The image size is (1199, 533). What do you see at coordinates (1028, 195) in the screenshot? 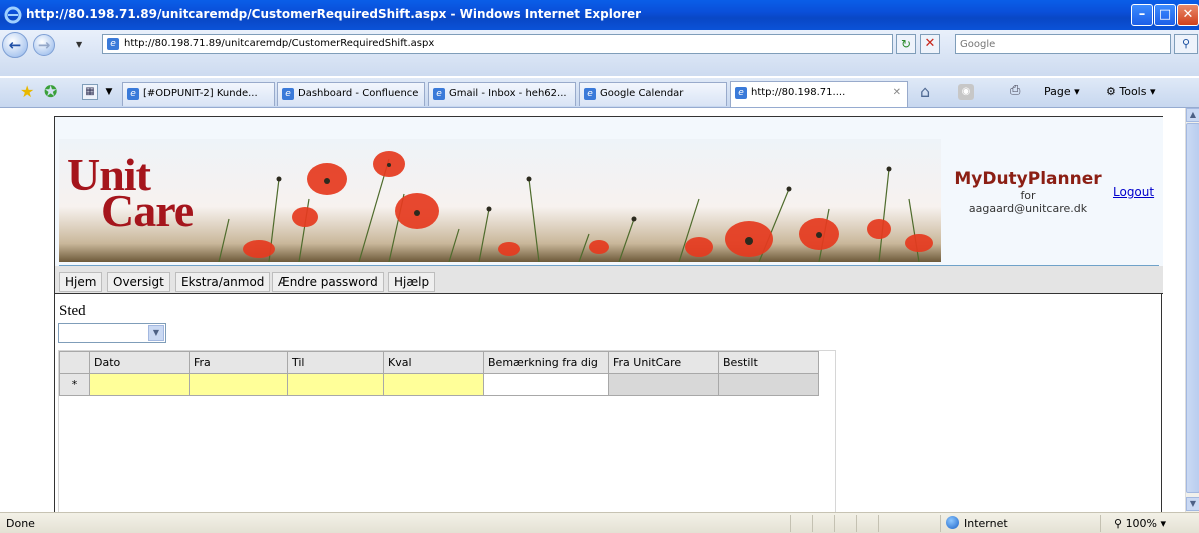
I see `for-label: for` at bounding box center [1028, 195].